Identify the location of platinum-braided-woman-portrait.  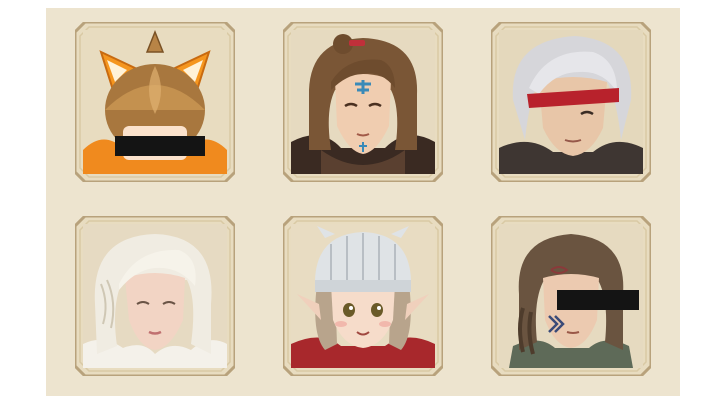
(155, 296).